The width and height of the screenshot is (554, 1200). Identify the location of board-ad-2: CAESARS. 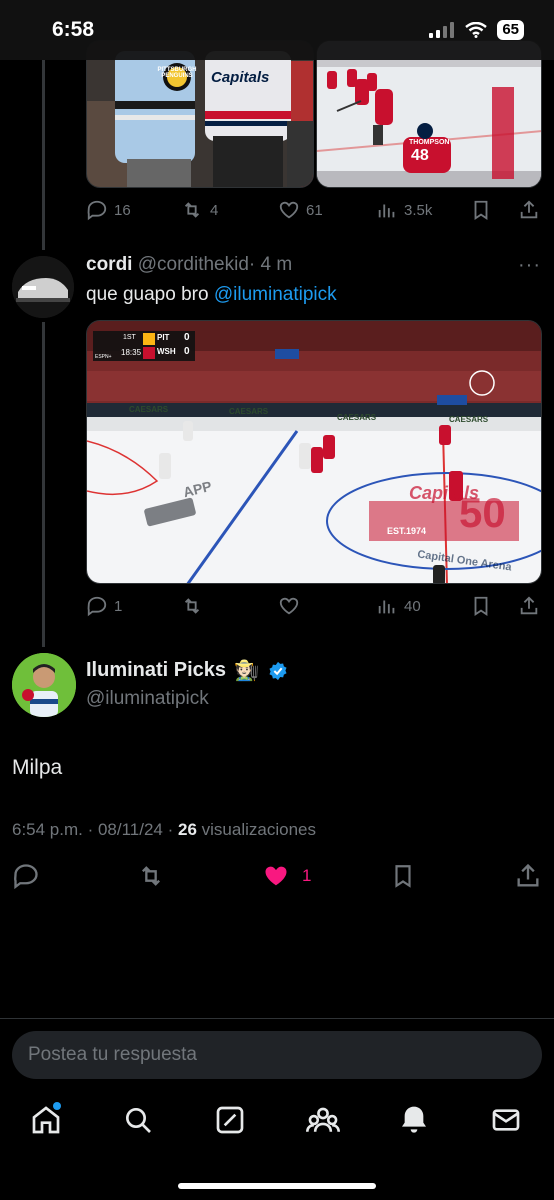
(249, 411).